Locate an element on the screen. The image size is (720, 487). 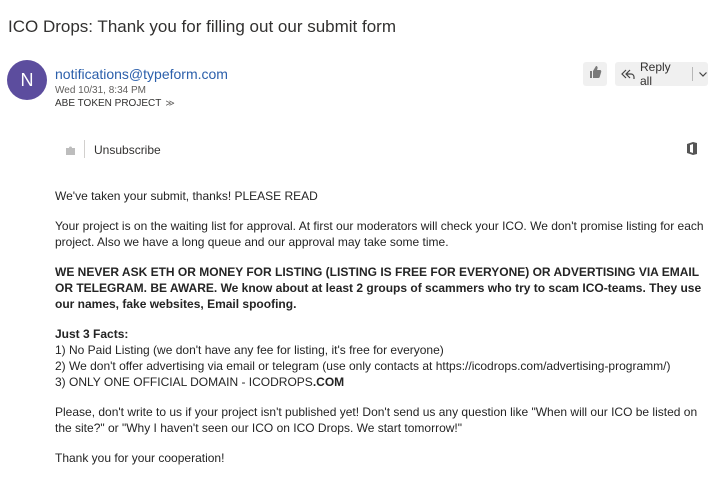
reply-all-label: Reply all is located at coordinates (655, 74).